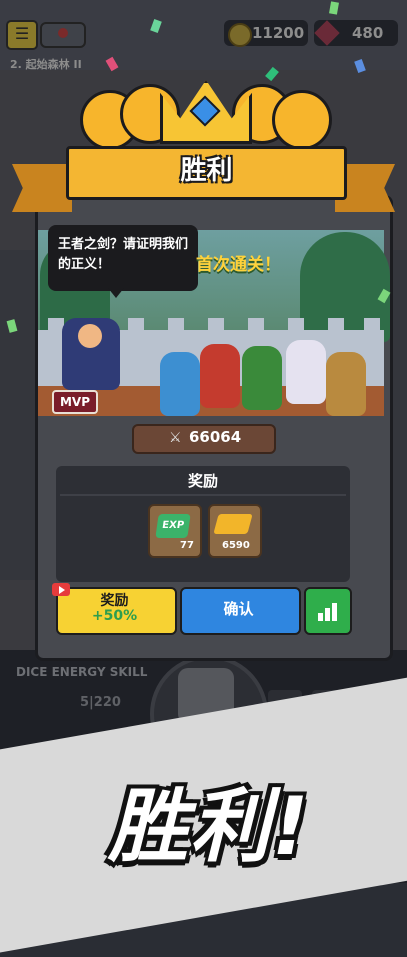  What do you see at coordinates (238, 265) in the screenshot?
I see `first-clear-text: 首次通关！` at bounding box center [238, 265].